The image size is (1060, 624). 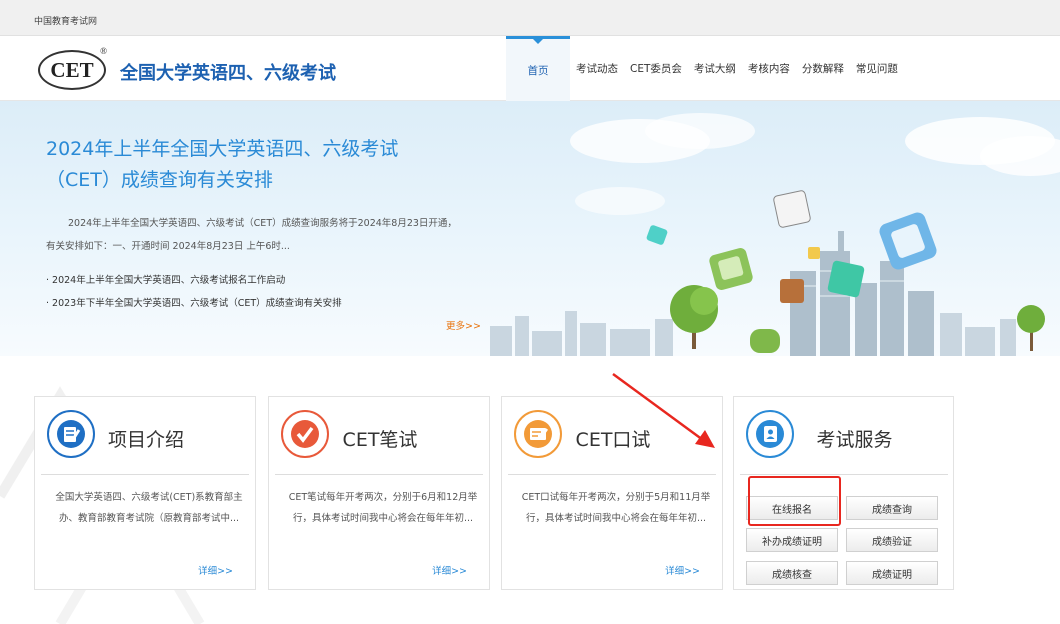 I want to click on nav-exam-news: 考试动态, so click(x=597, y=68).